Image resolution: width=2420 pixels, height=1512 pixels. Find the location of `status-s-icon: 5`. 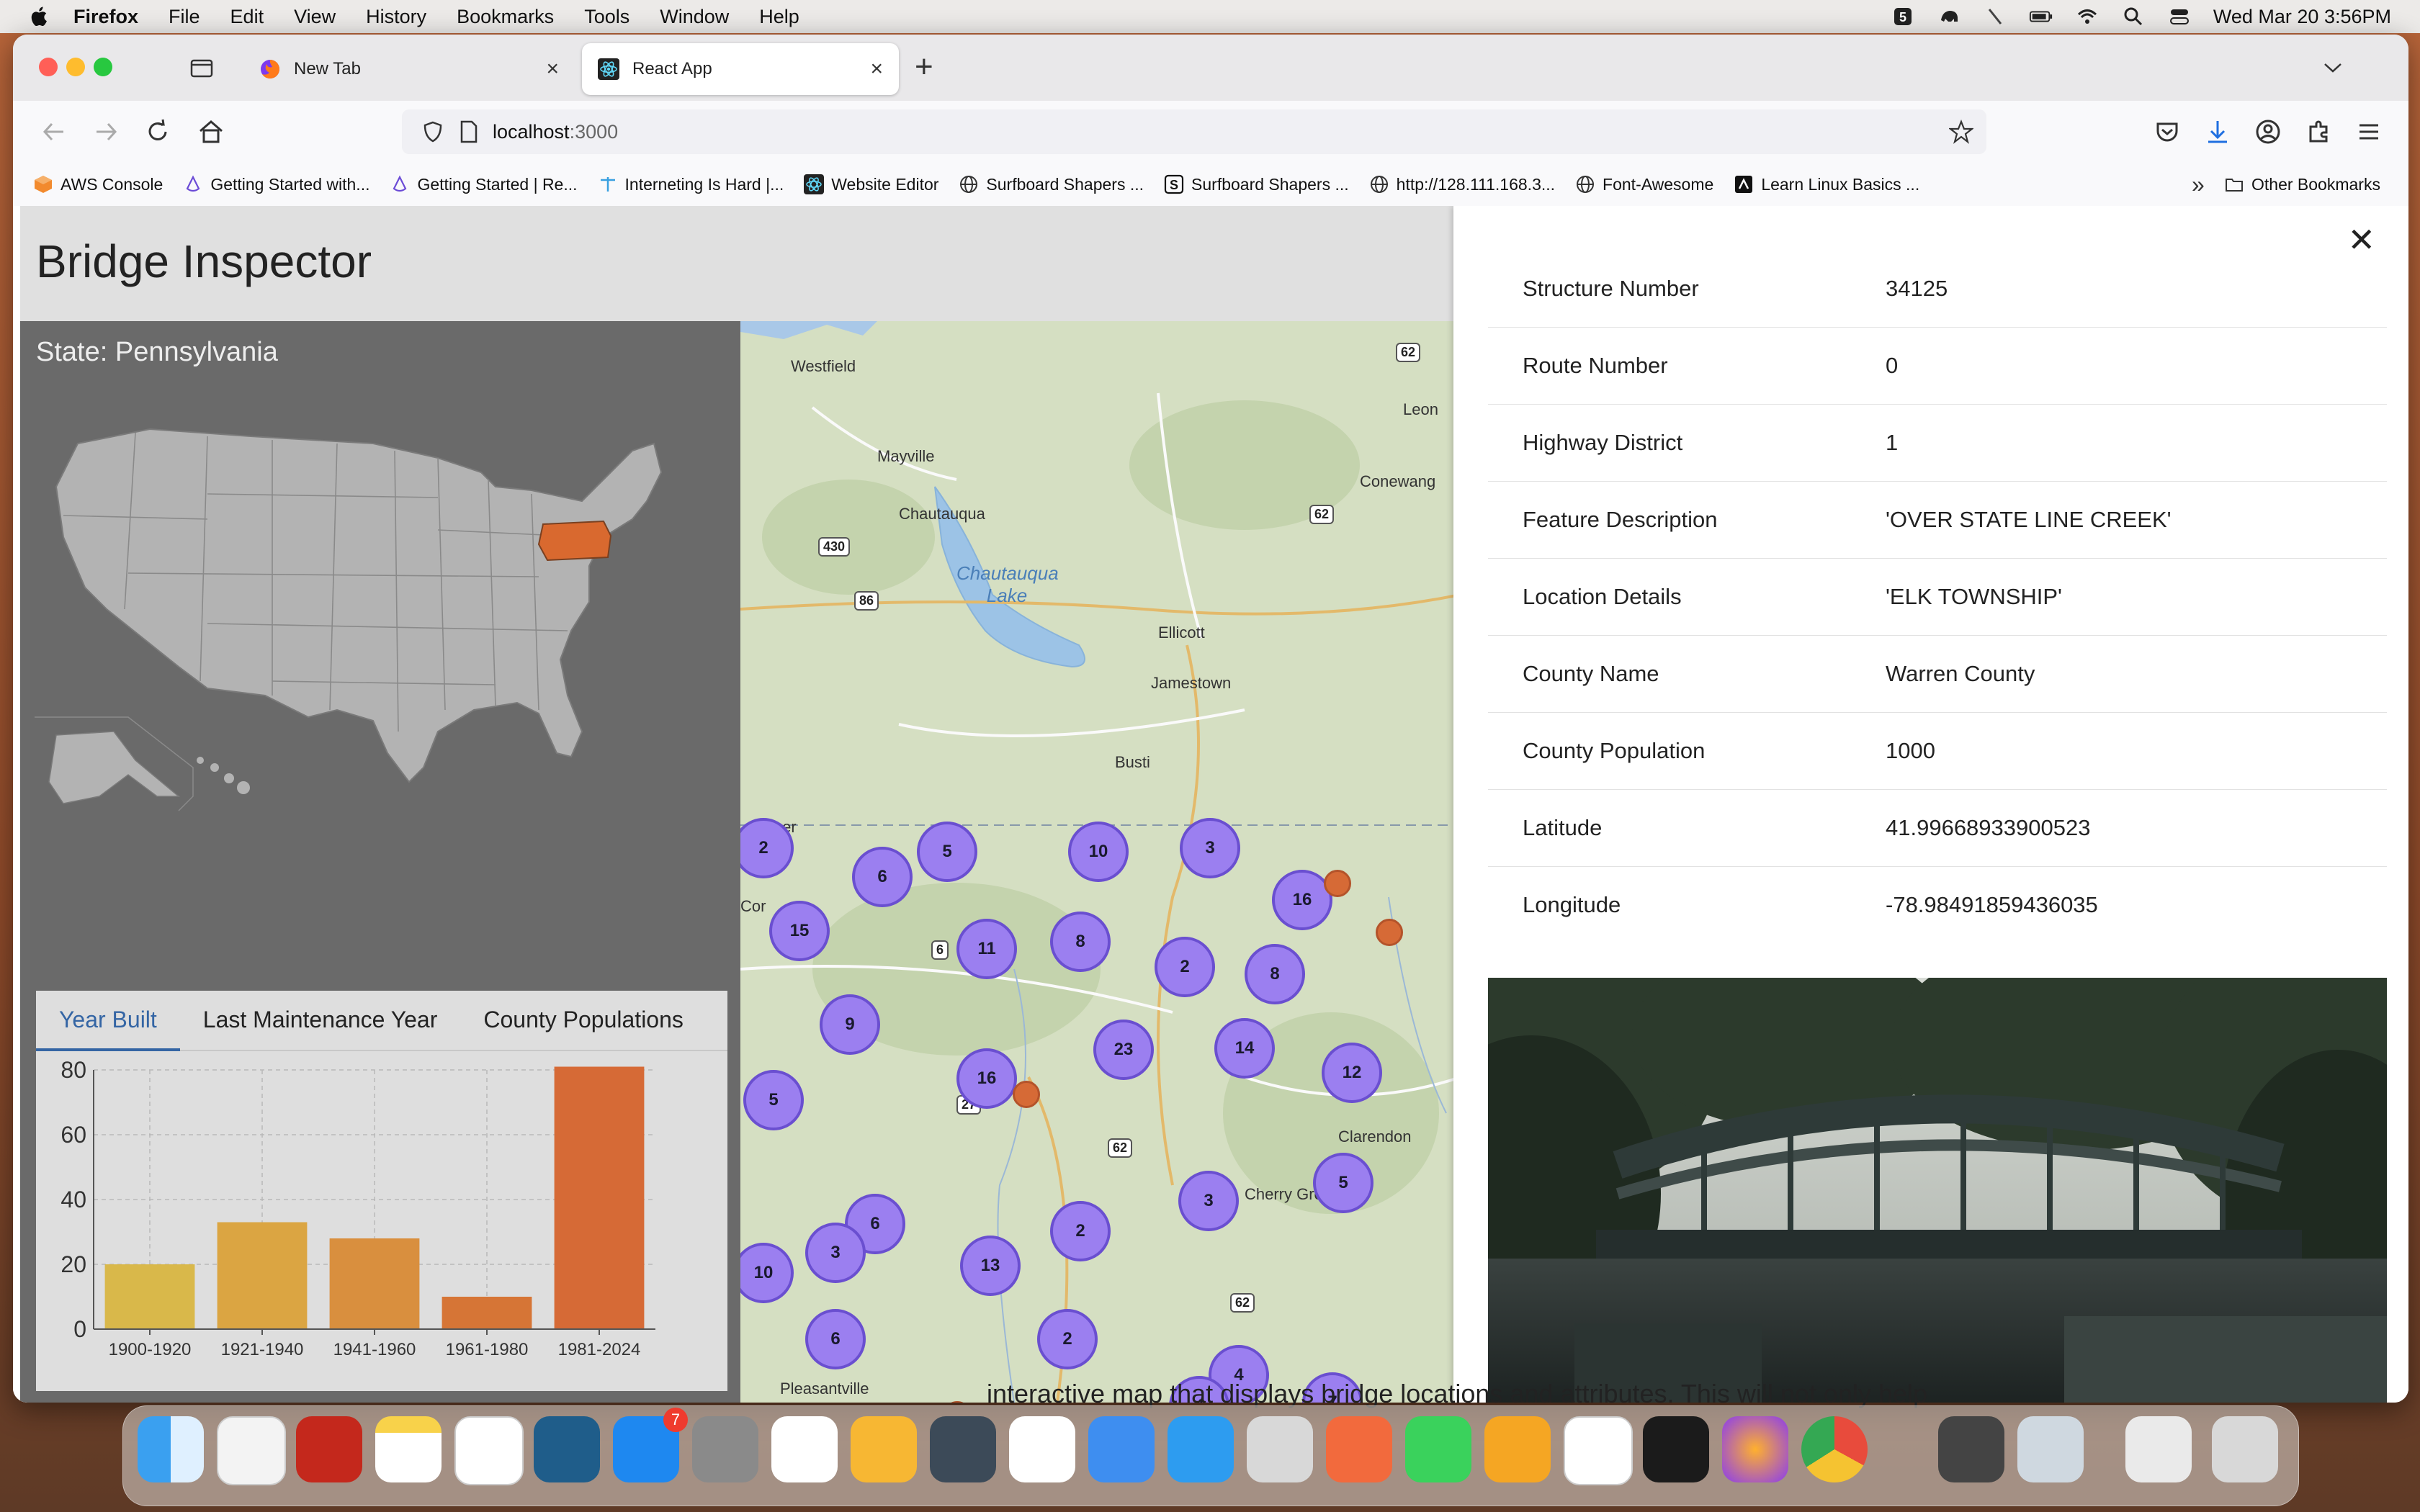

status-s-icon: 5 is located at coordinates (1903, 16).